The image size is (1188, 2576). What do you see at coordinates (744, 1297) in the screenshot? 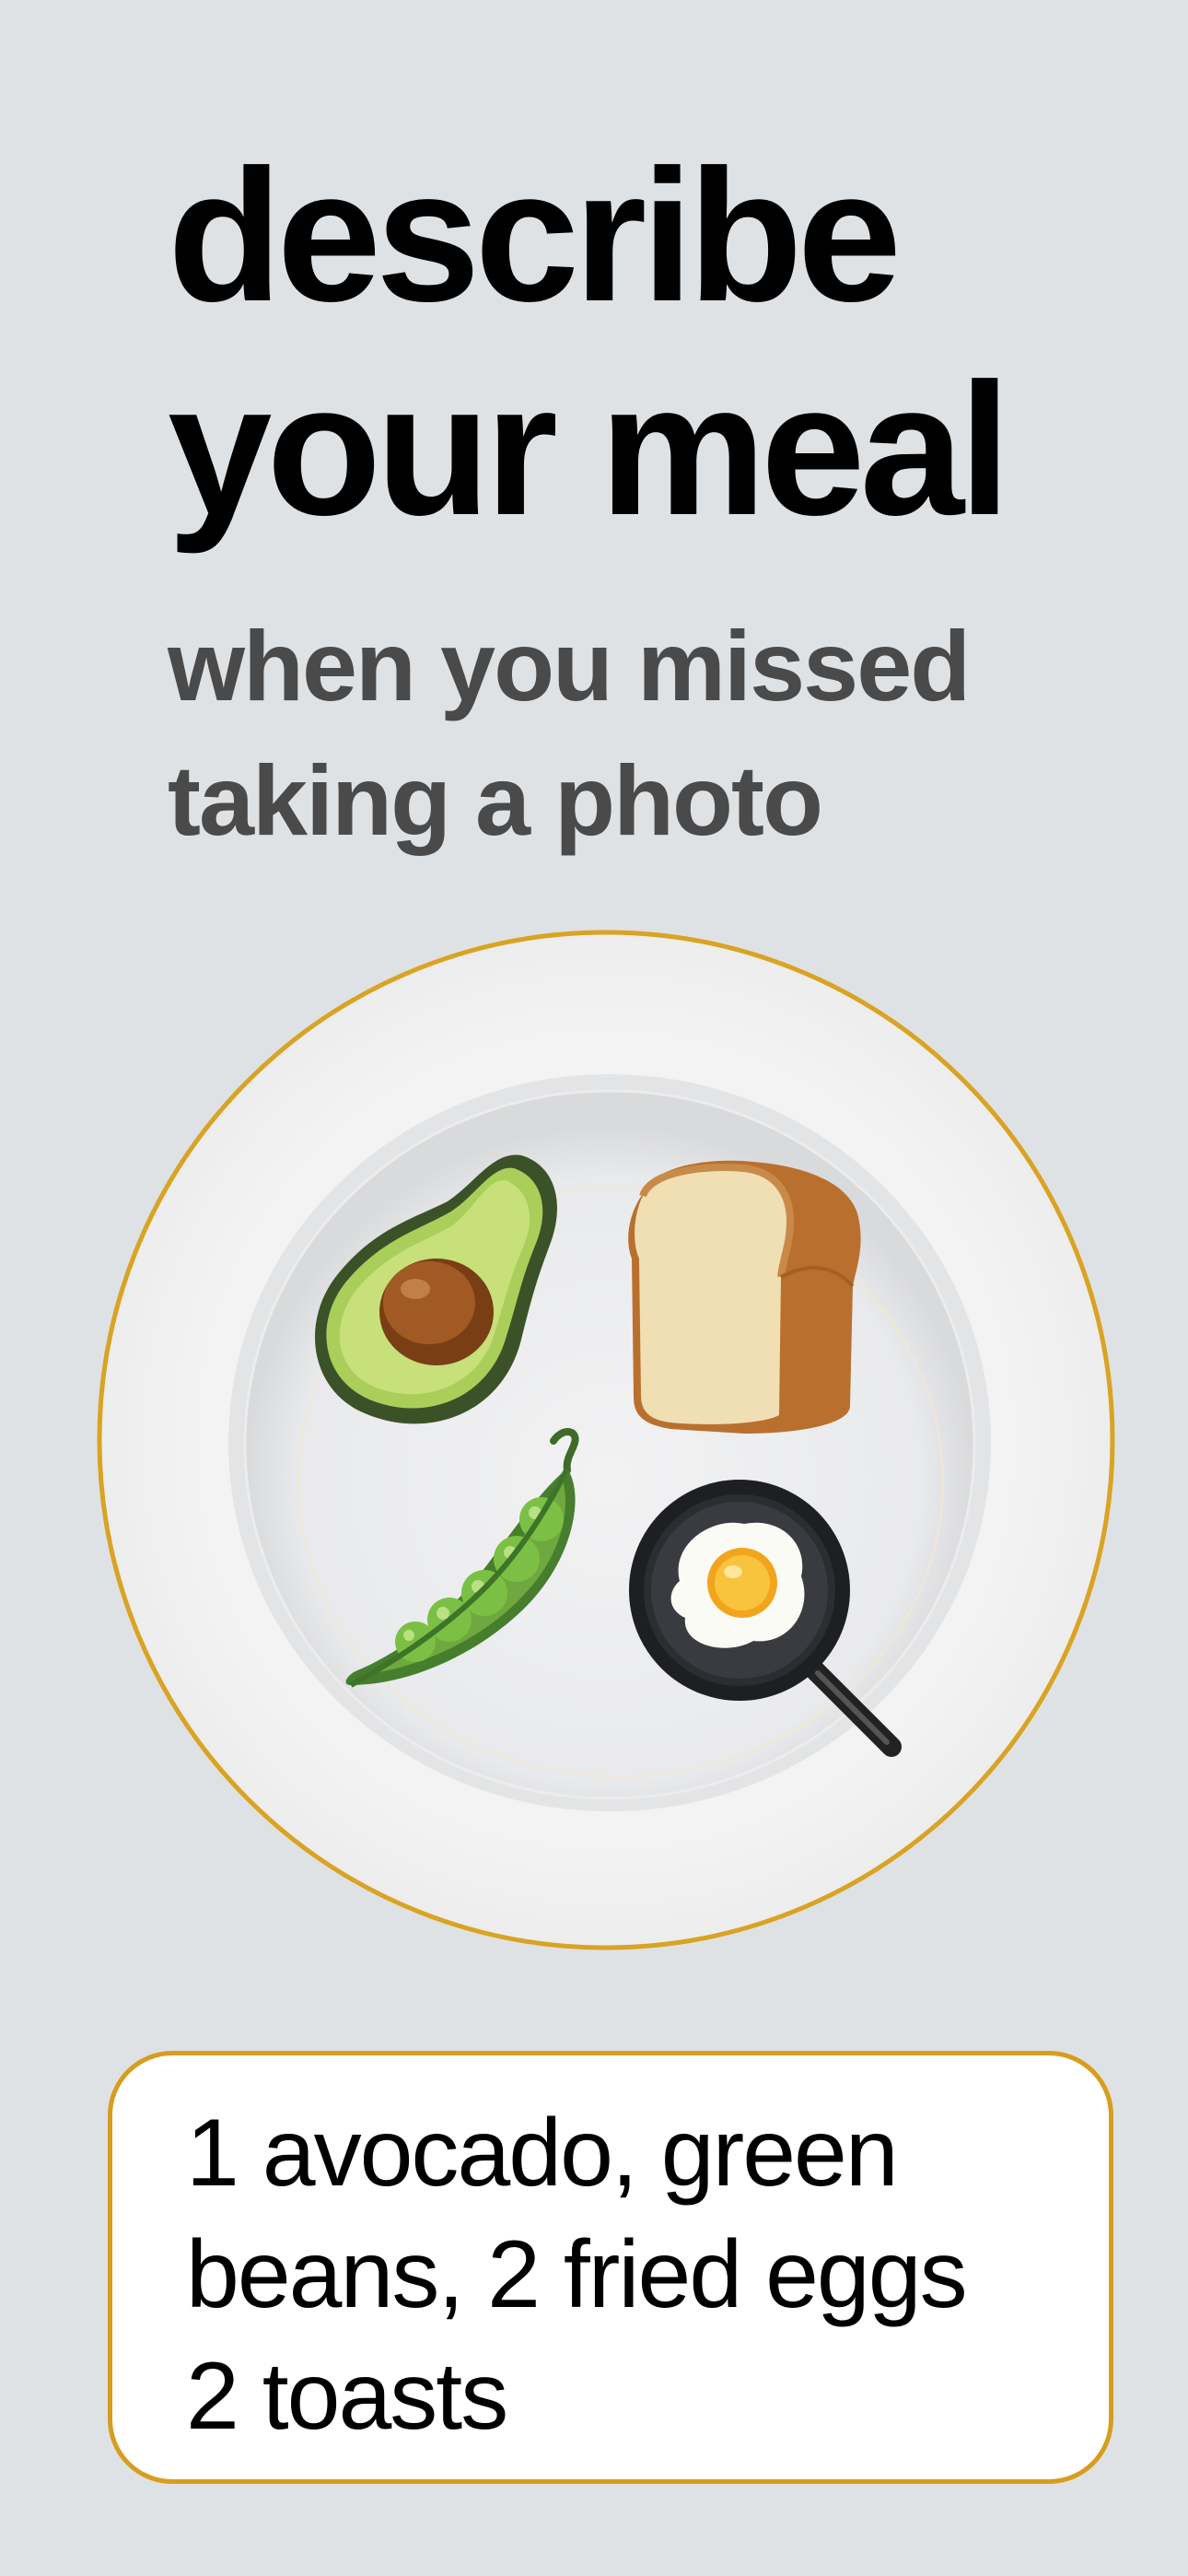
I see `bread-icon` at bounding box center [744, 1297].